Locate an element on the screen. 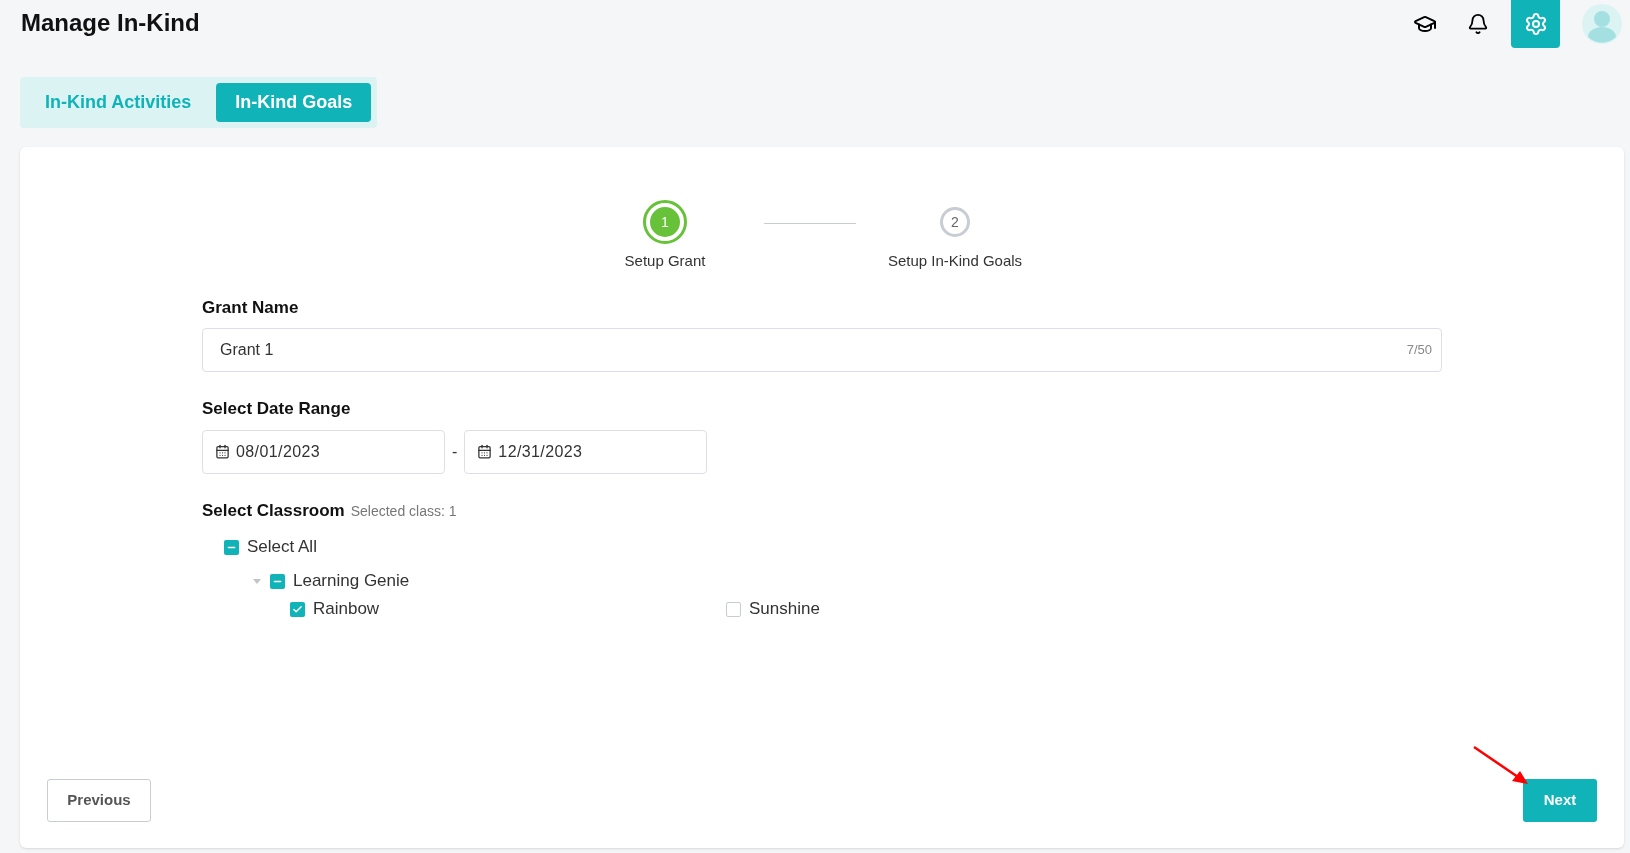 The image size is (1630, 853). settings-button is located at coordinates (1535, 24).